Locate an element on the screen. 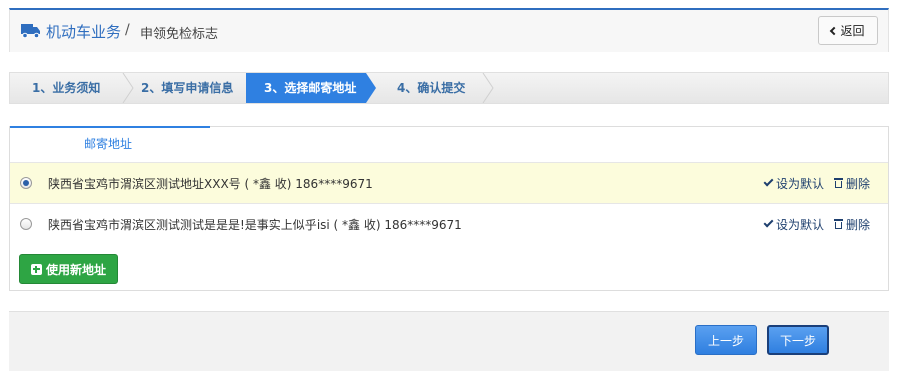  truck-icon is located at coordinates (30, 31).